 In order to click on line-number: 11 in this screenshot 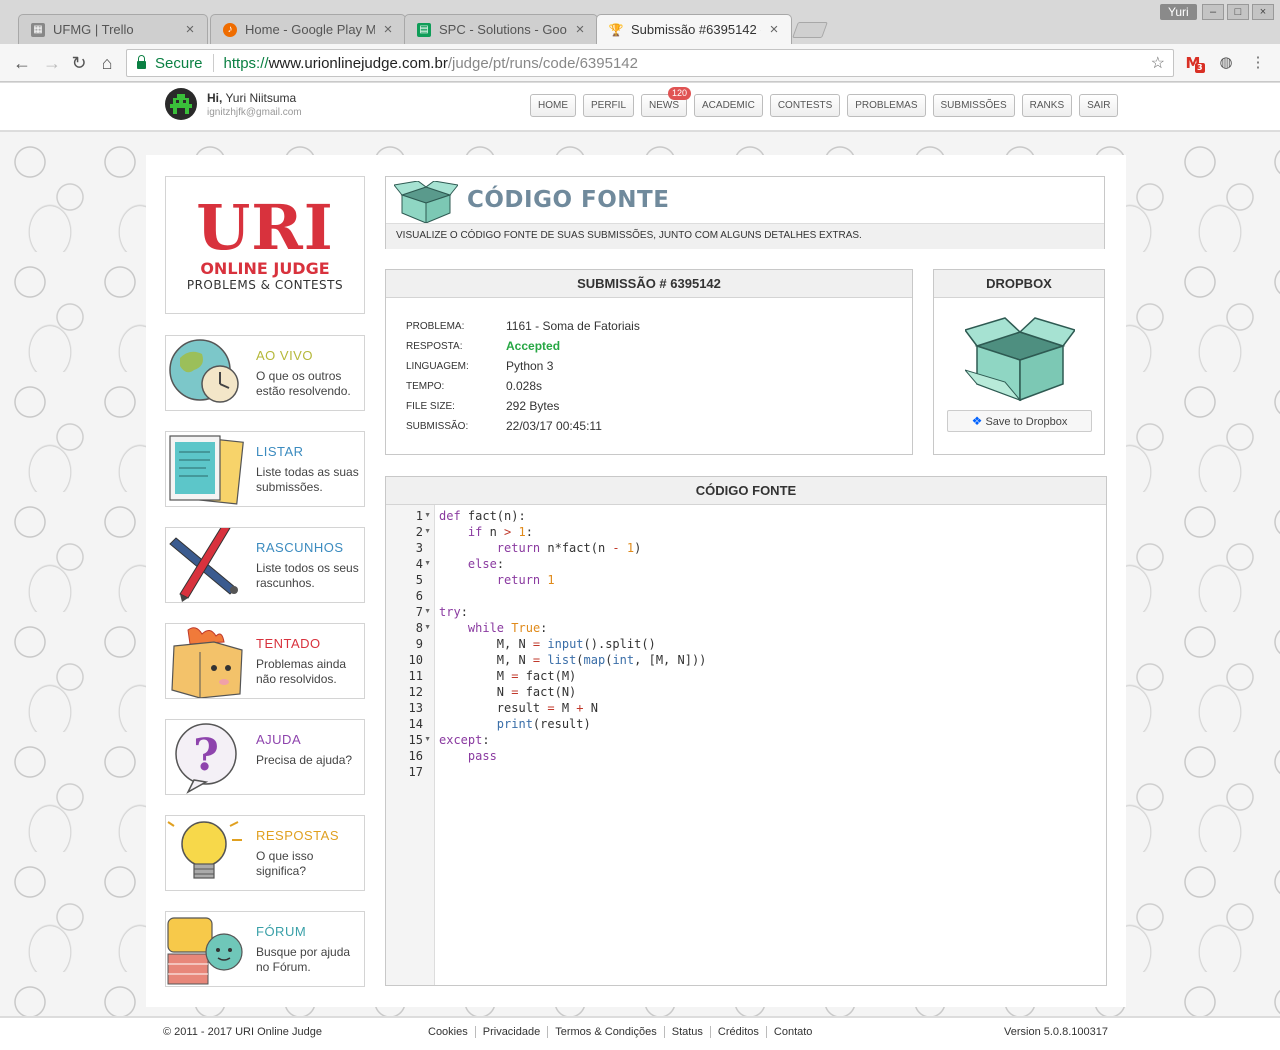, I will do `click(415, 676)`.